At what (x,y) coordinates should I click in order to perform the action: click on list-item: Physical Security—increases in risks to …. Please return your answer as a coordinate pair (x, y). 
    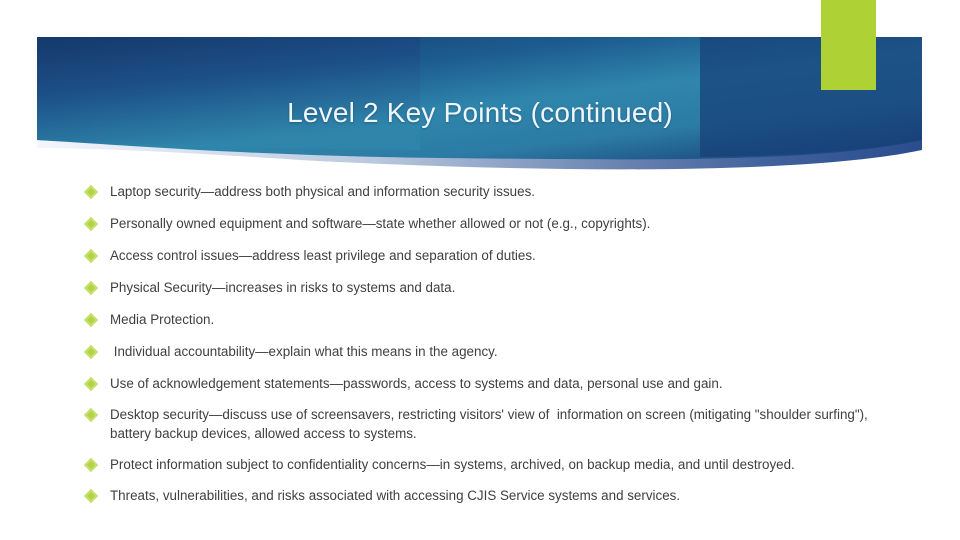
    Looking at the image, I should click on (483, 287).